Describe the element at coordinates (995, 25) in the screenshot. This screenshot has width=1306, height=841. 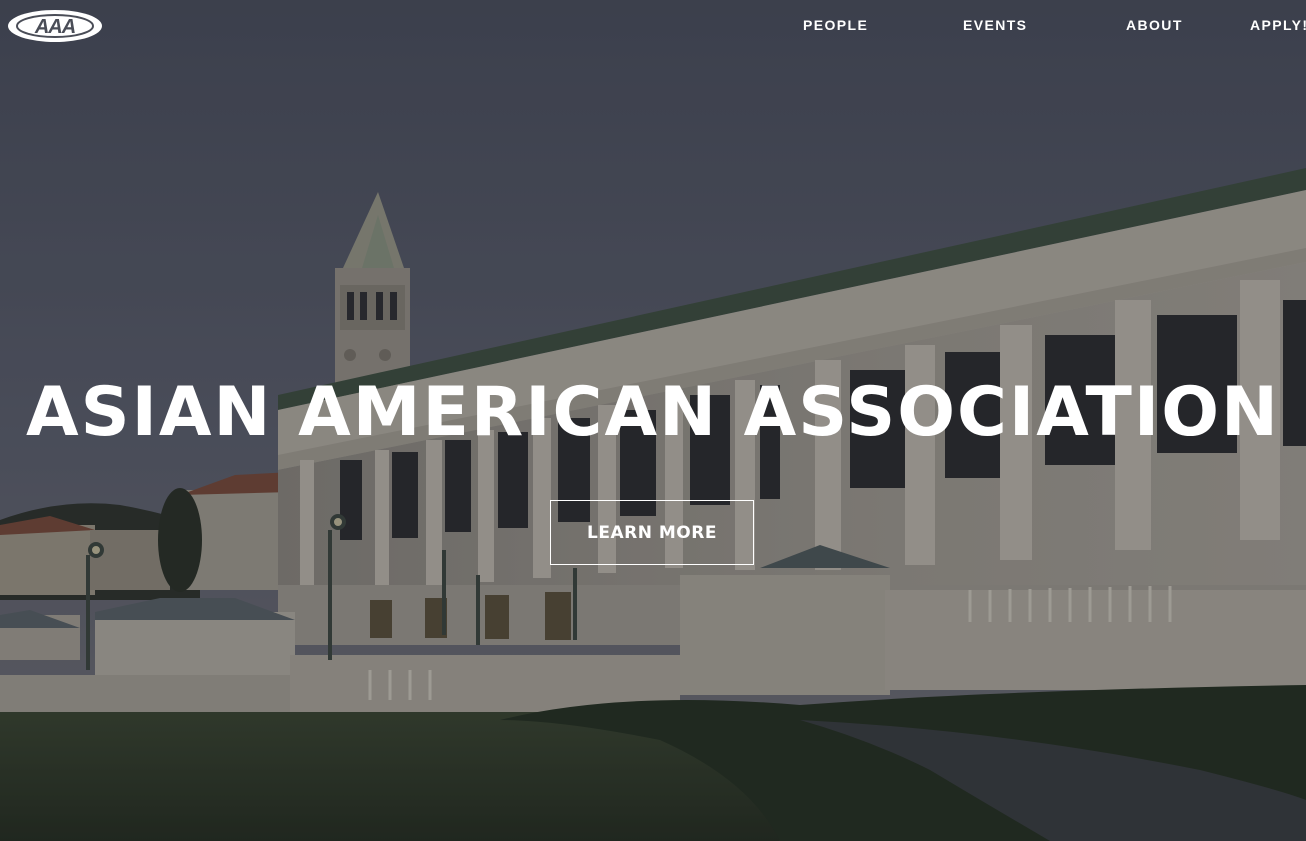
I see `nav-events-link: EVENTS` at that location.